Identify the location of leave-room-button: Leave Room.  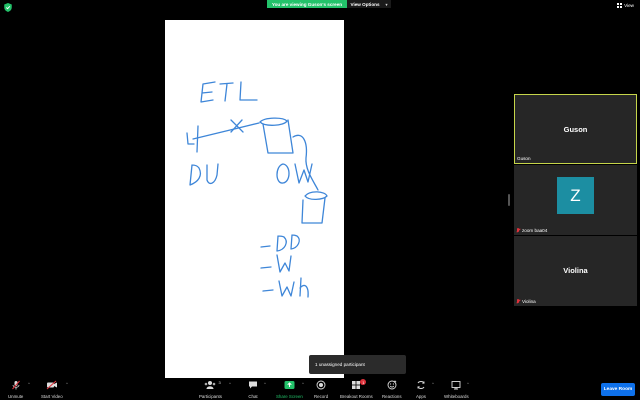
(618, 389).